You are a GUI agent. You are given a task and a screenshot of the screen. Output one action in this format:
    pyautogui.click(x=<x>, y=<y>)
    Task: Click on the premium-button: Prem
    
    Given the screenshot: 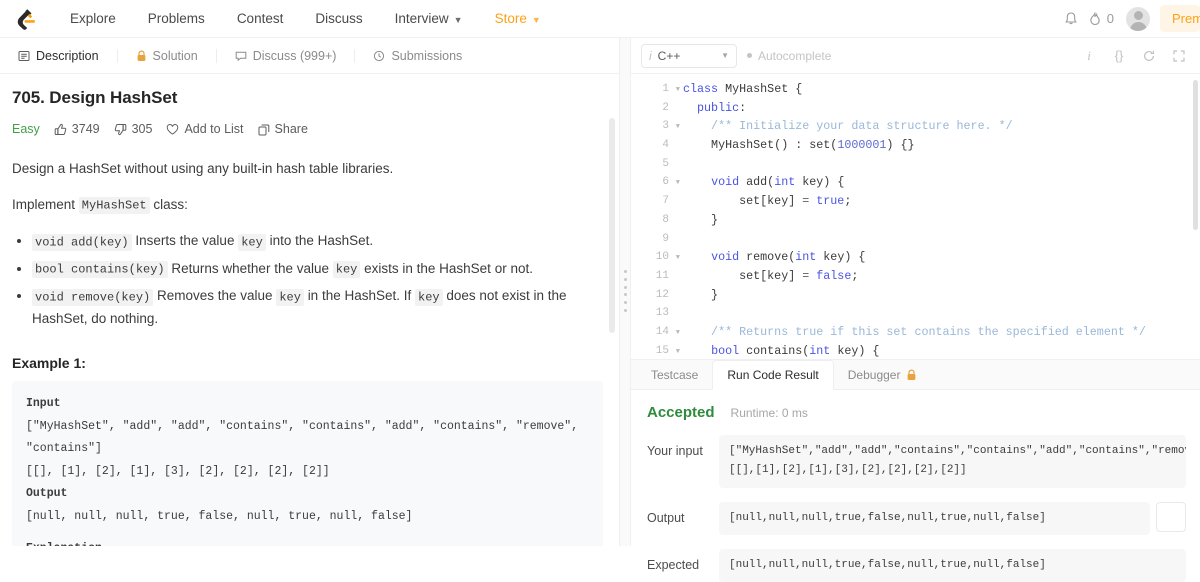 What is the action you would take?
    pyautogui.click(x=1180, y=18)
    